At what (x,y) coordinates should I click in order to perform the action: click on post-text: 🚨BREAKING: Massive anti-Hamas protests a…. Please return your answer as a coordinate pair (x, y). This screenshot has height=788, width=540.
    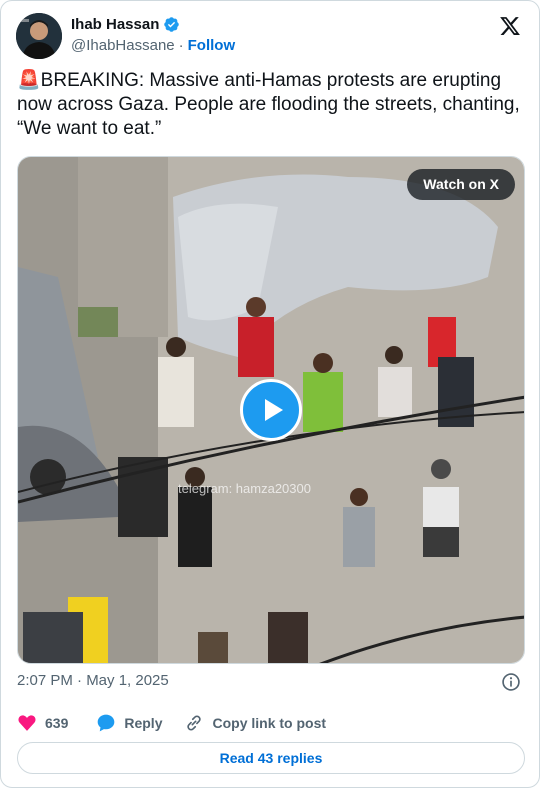
    Looking at the image, I should click on (271, 105).